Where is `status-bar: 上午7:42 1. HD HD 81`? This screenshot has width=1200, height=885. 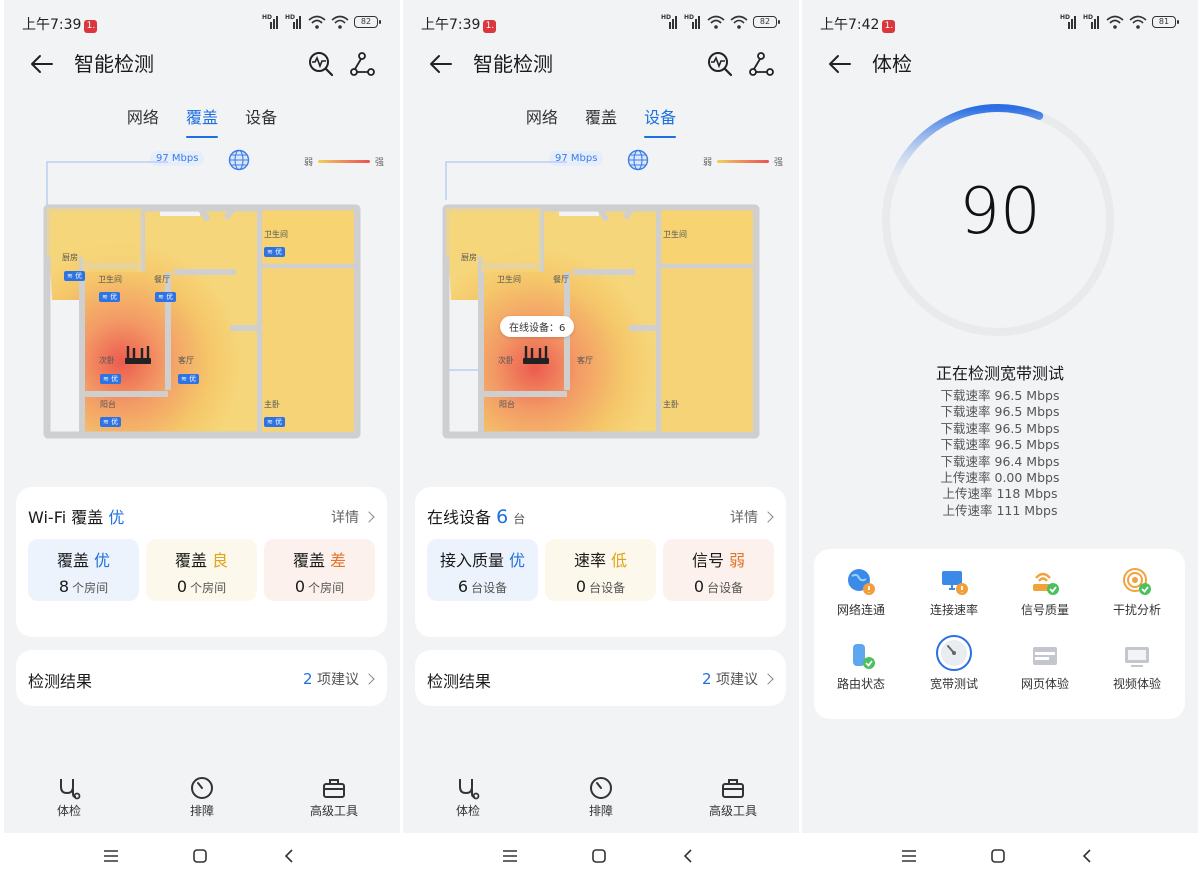
status-bar: 上午7:42 1. HD HD 81 is located at coordinates (1000, 22).